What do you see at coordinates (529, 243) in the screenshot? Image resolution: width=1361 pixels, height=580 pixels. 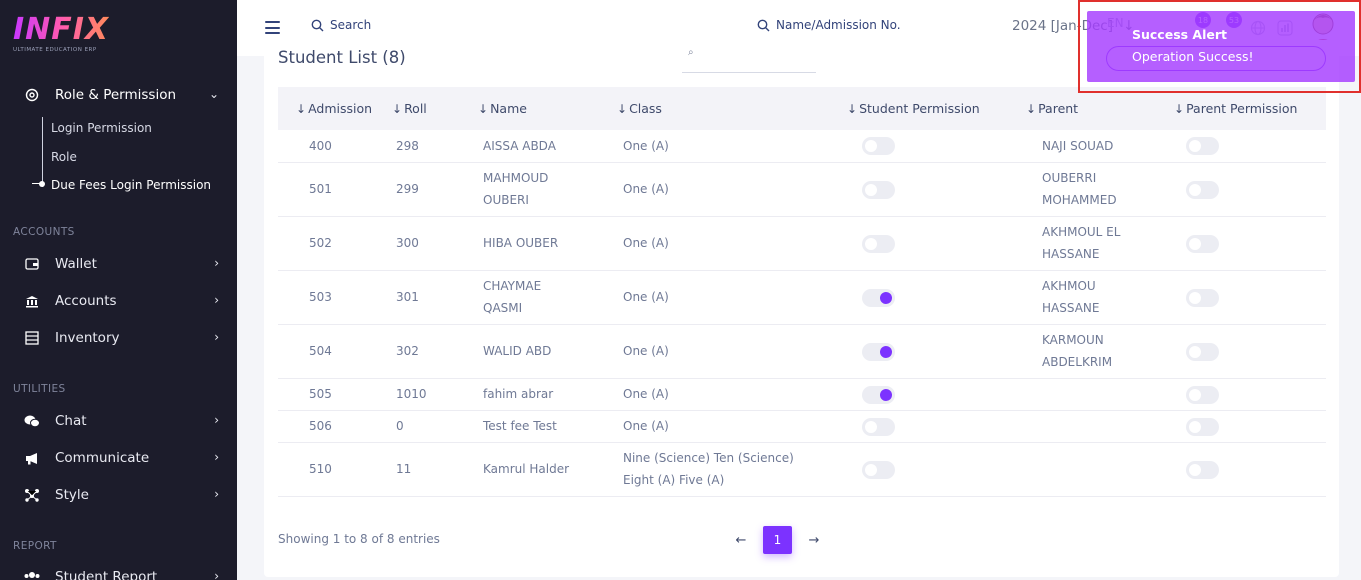 I see `name-cell: HIBA OUBER` at bounding box center [529, 243].